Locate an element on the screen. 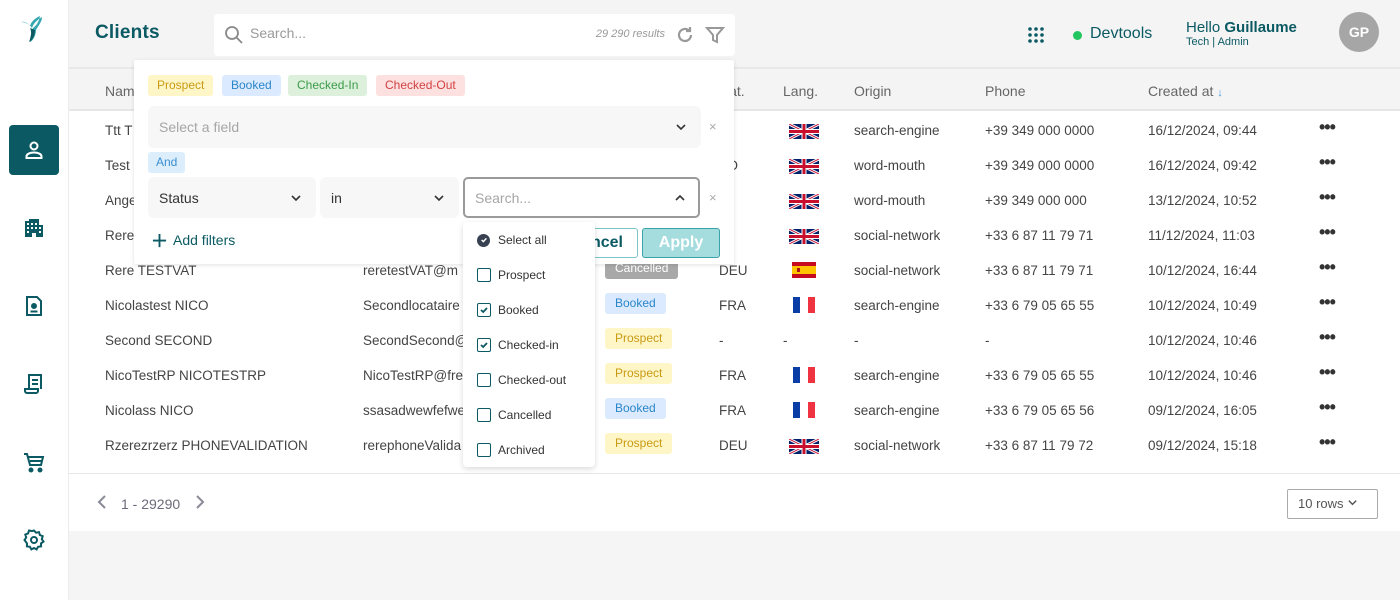  sidebar-item-companies is located at coordinates (34, 228).